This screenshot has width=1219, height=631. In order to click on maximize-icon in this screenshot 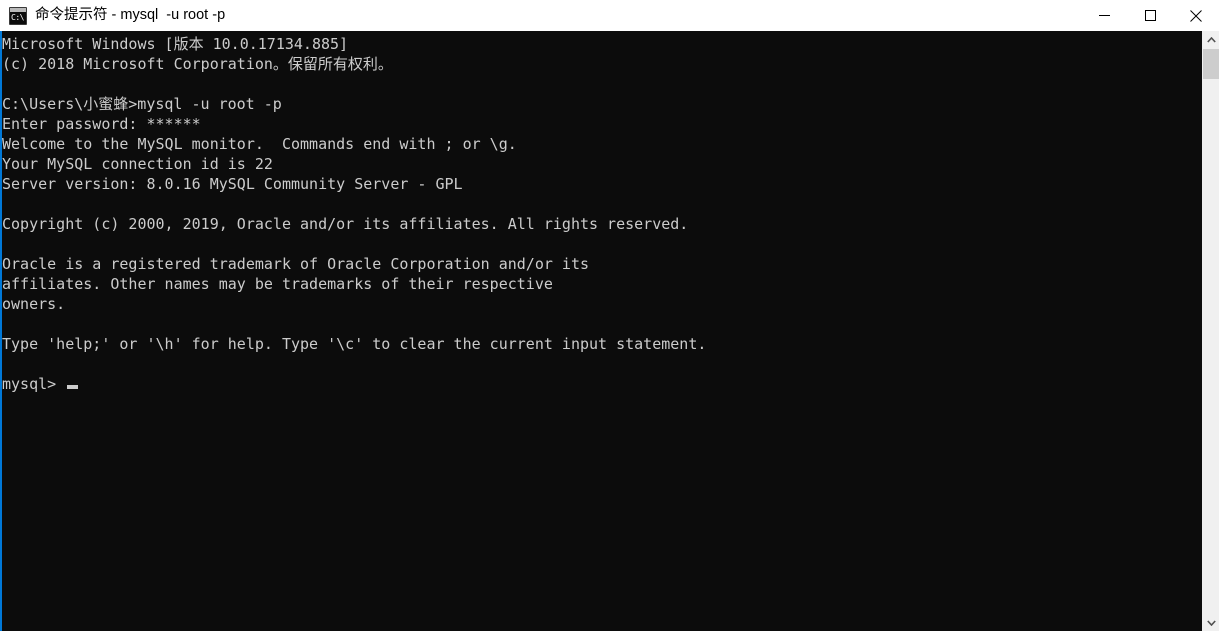, I will do `click(1150, 15)`.